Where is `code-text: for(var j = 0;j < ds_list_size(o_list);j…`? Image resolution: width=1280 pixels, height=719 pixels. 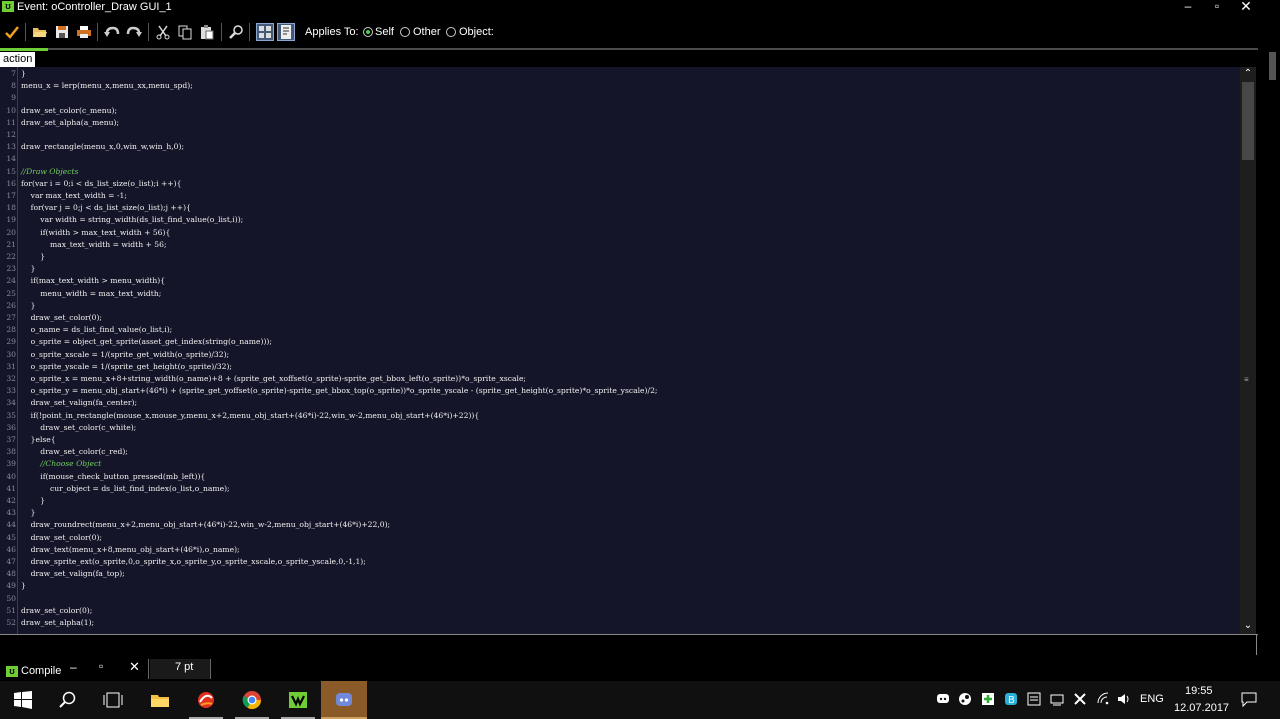
code-text: for(var j = 0;j < ds_list_size(o_list);j… is located at coordinates (106, 208).